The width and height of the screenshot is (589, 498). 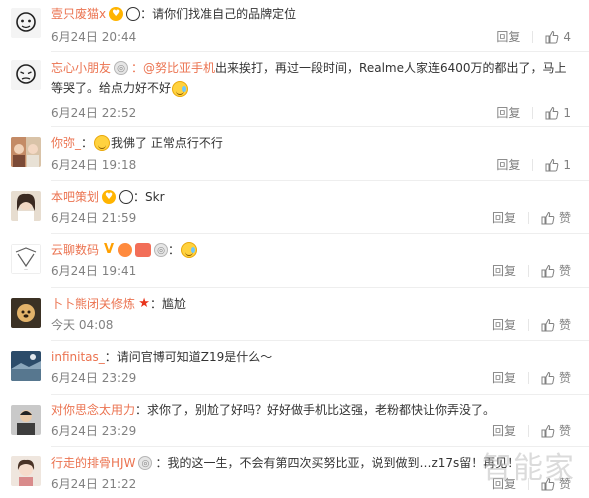 I want to click on username-link: 你弥_, so click(x=66, y=143).